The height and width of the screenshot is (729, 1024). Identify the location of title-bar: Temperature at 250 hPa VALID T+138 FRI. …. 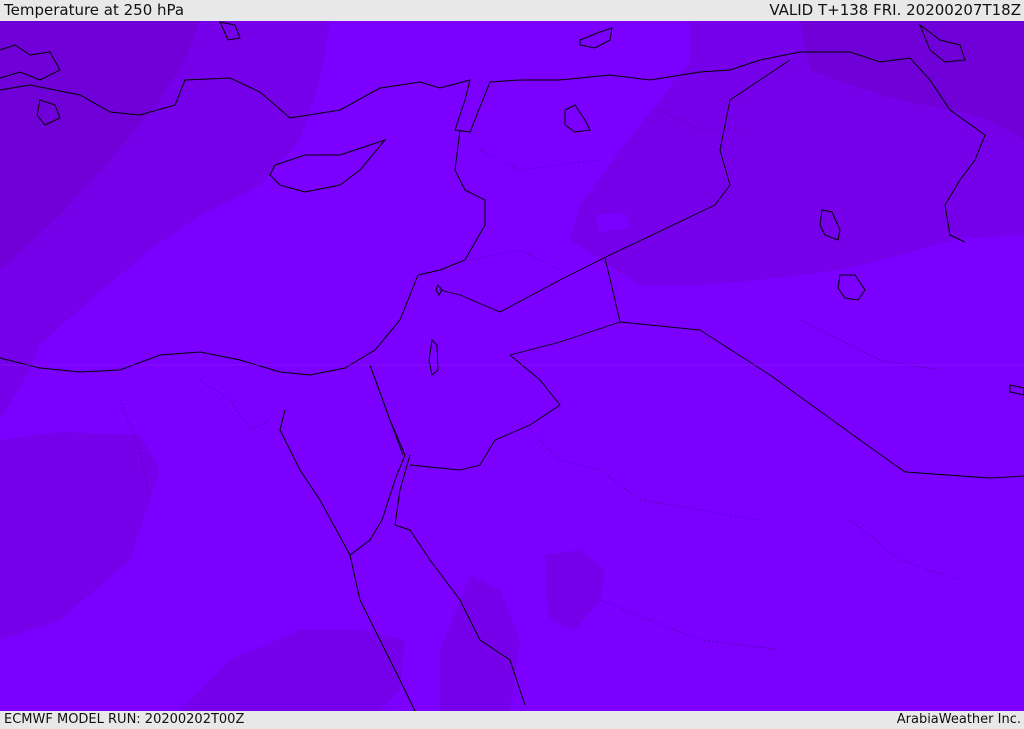
(512, 10).